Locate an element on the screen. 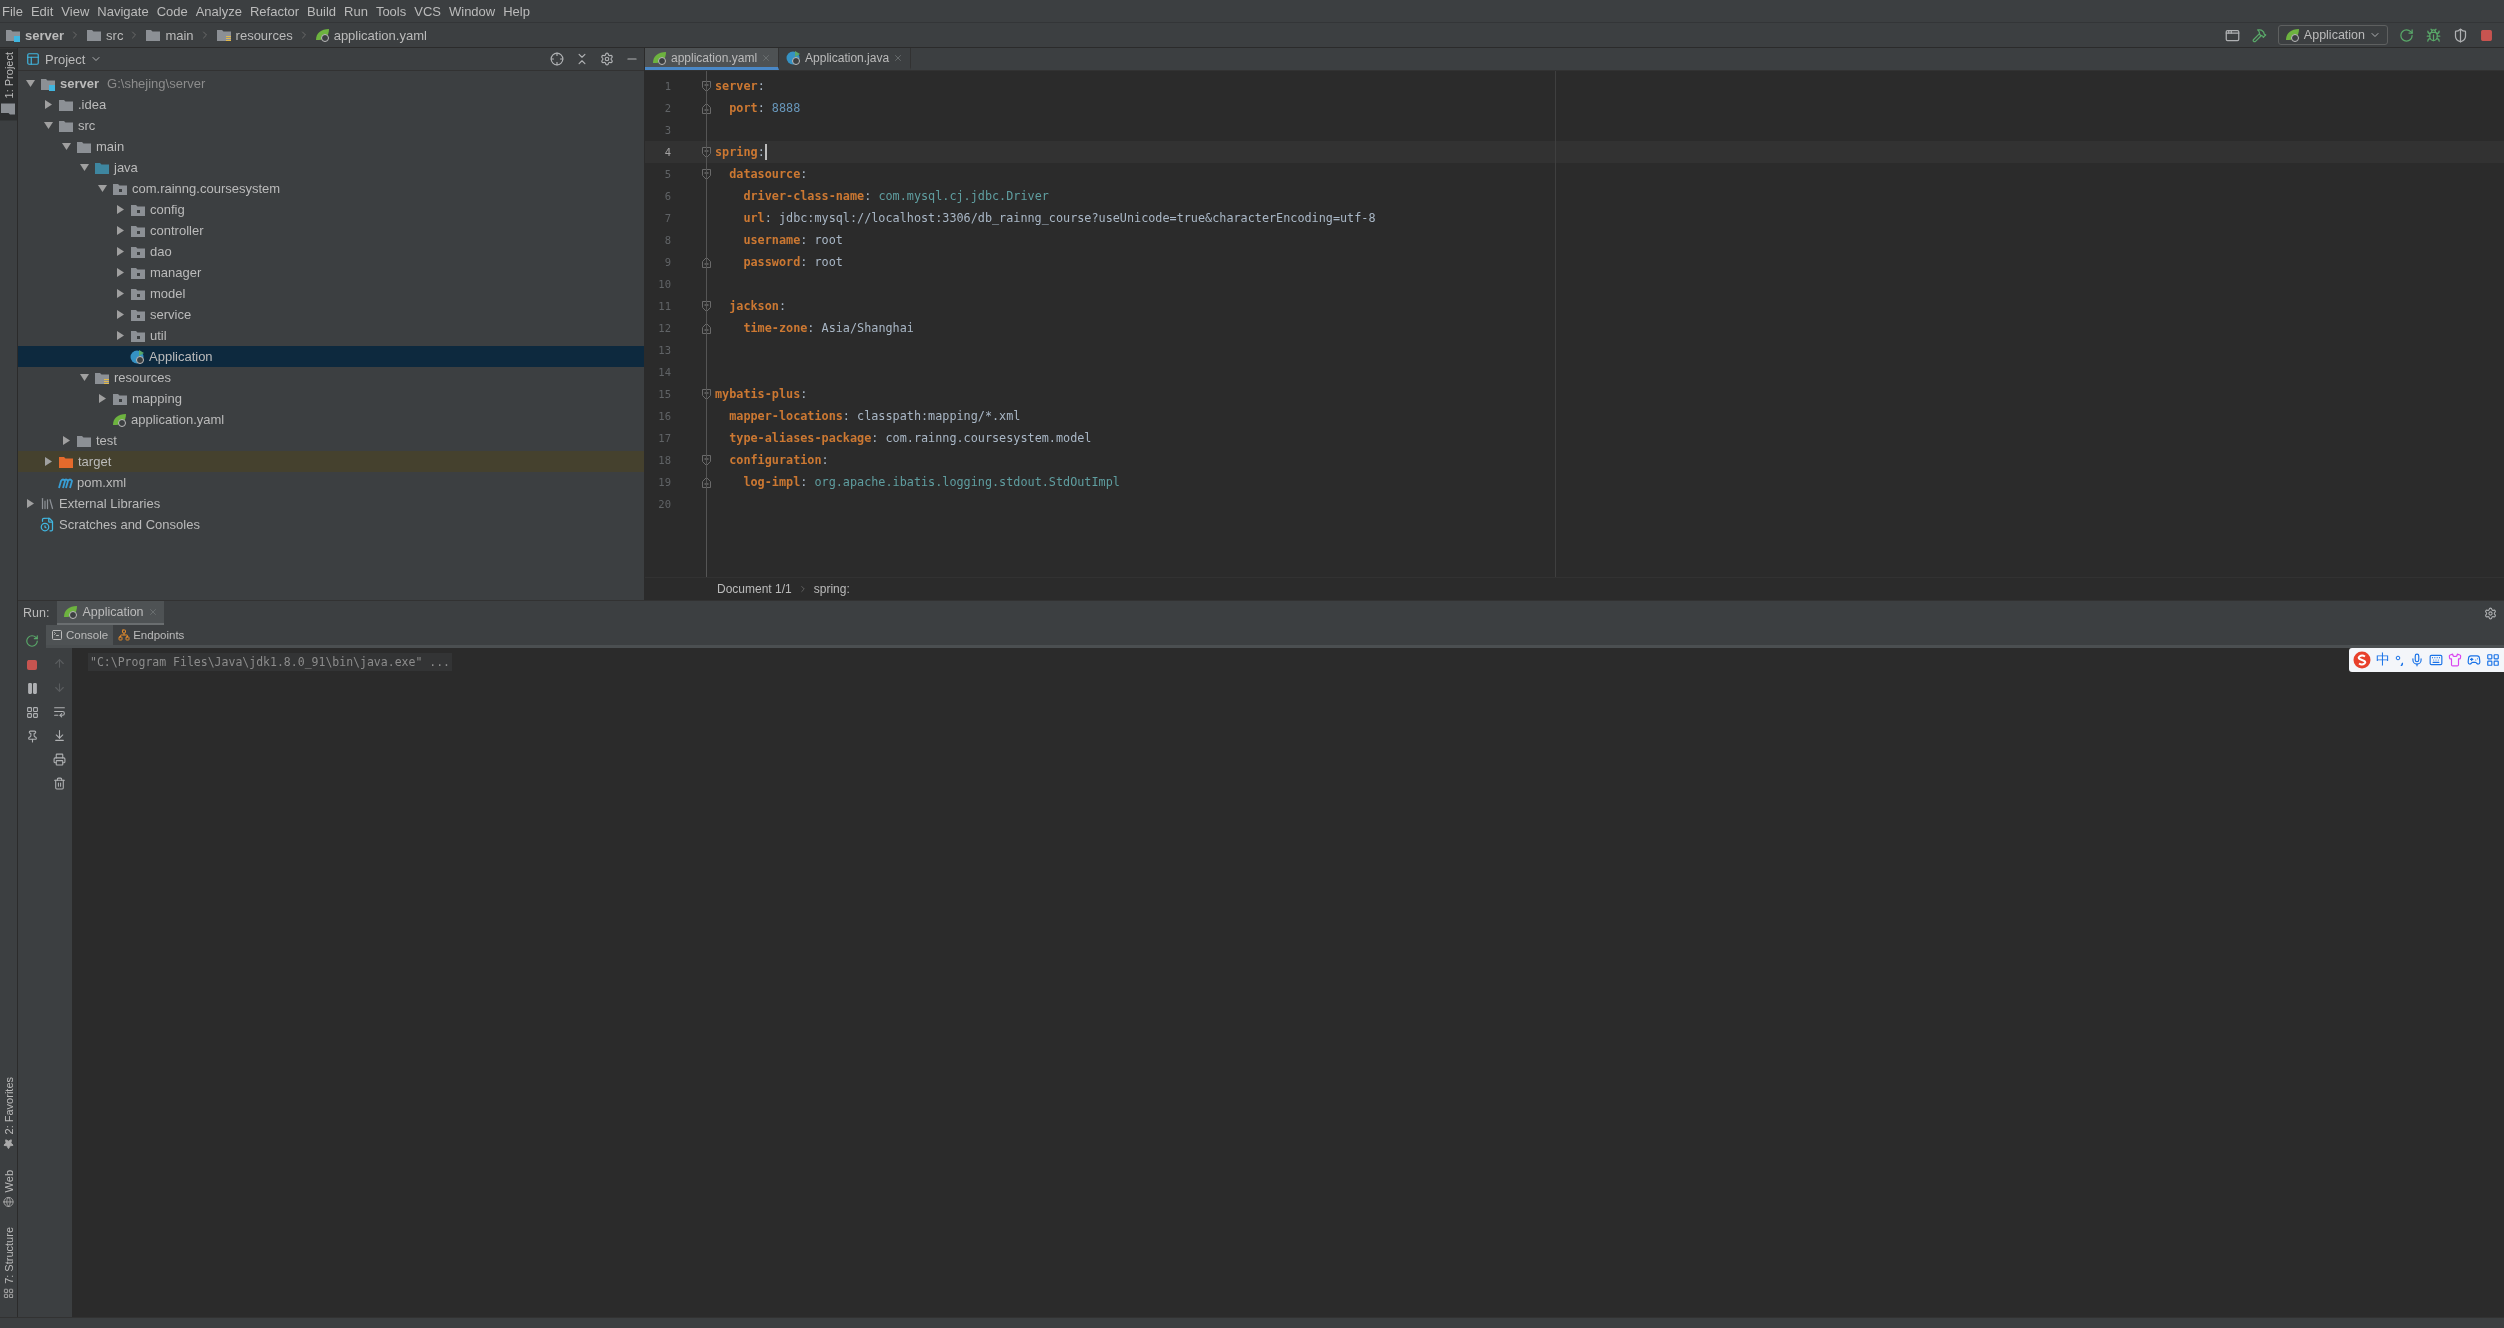  keyboard-icon is located at coordinates (2436, 660).